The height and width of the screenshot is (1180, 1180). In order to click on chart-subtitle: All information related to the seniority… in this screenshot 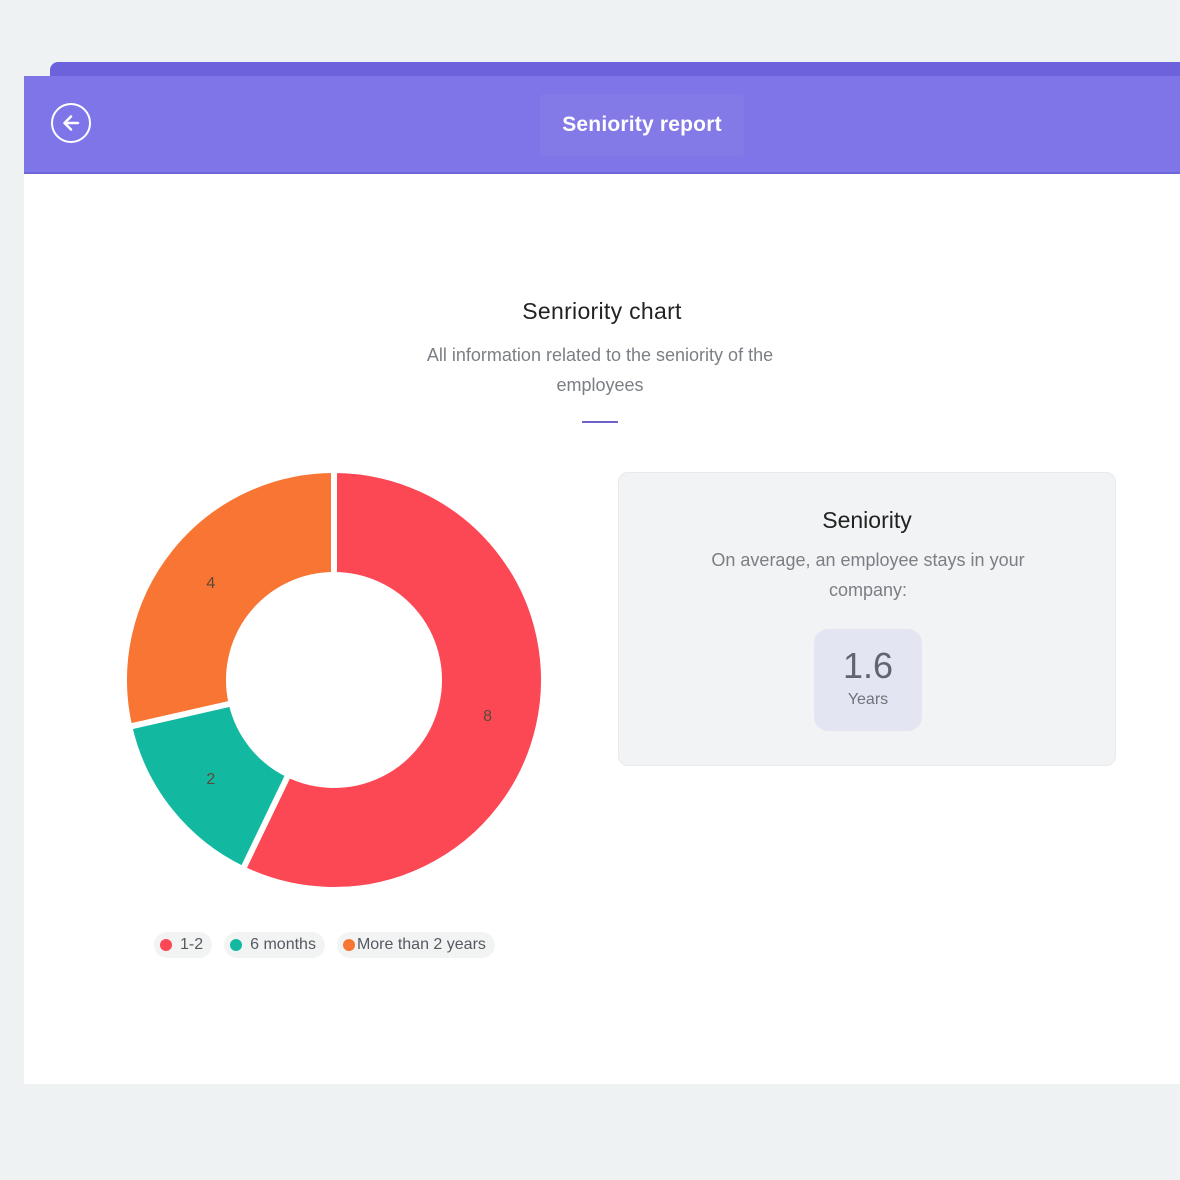, I will do `click(600, 370)`.